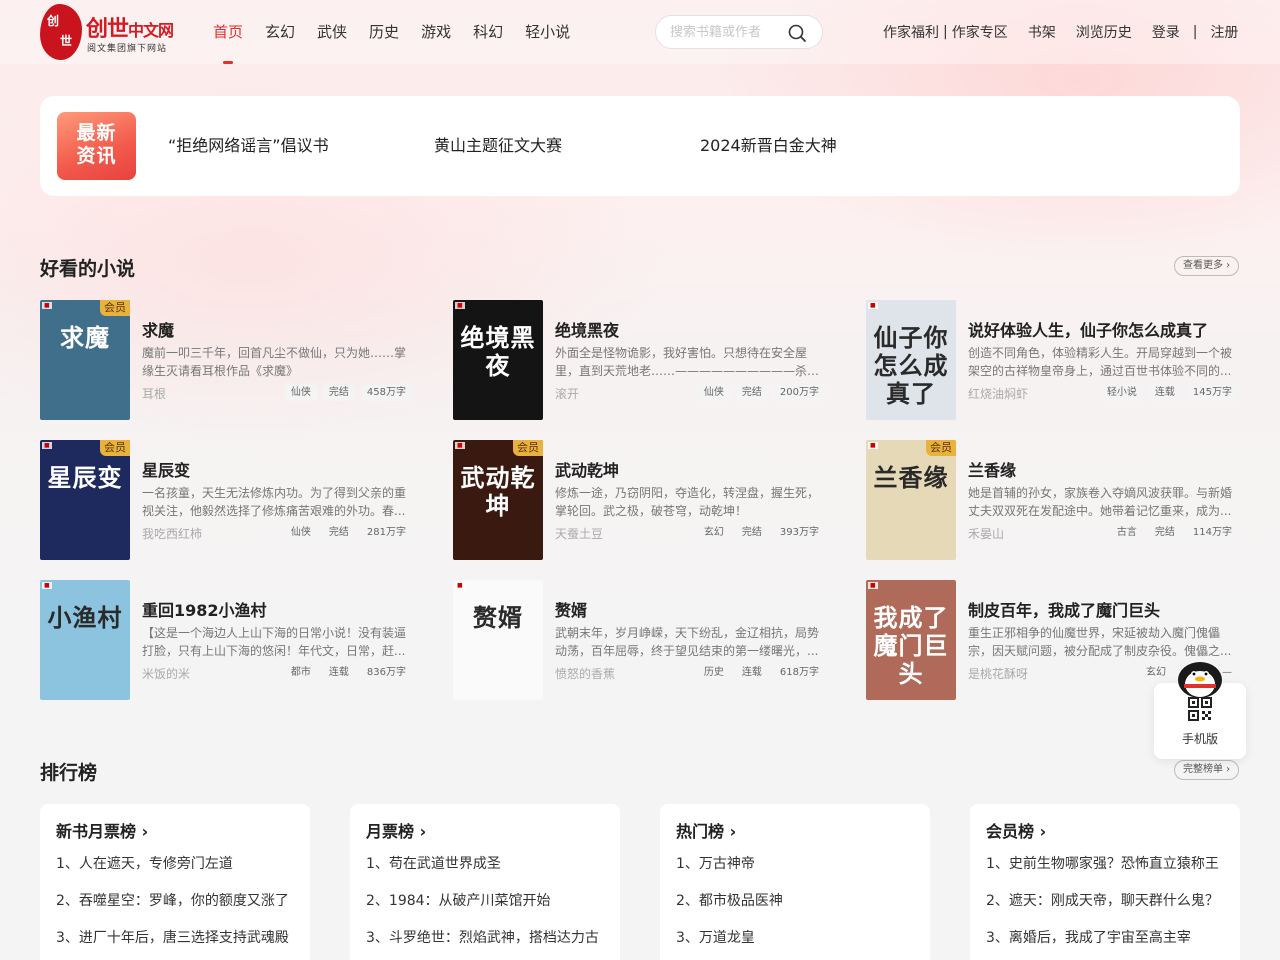 This screenshot has width=1280, height=960. I want to click on news-bar: 最新 资讯 “拒绝网络谣言”倡议书 黄山主题征文大赛 2024新晋白金大神, so click(640, 146).